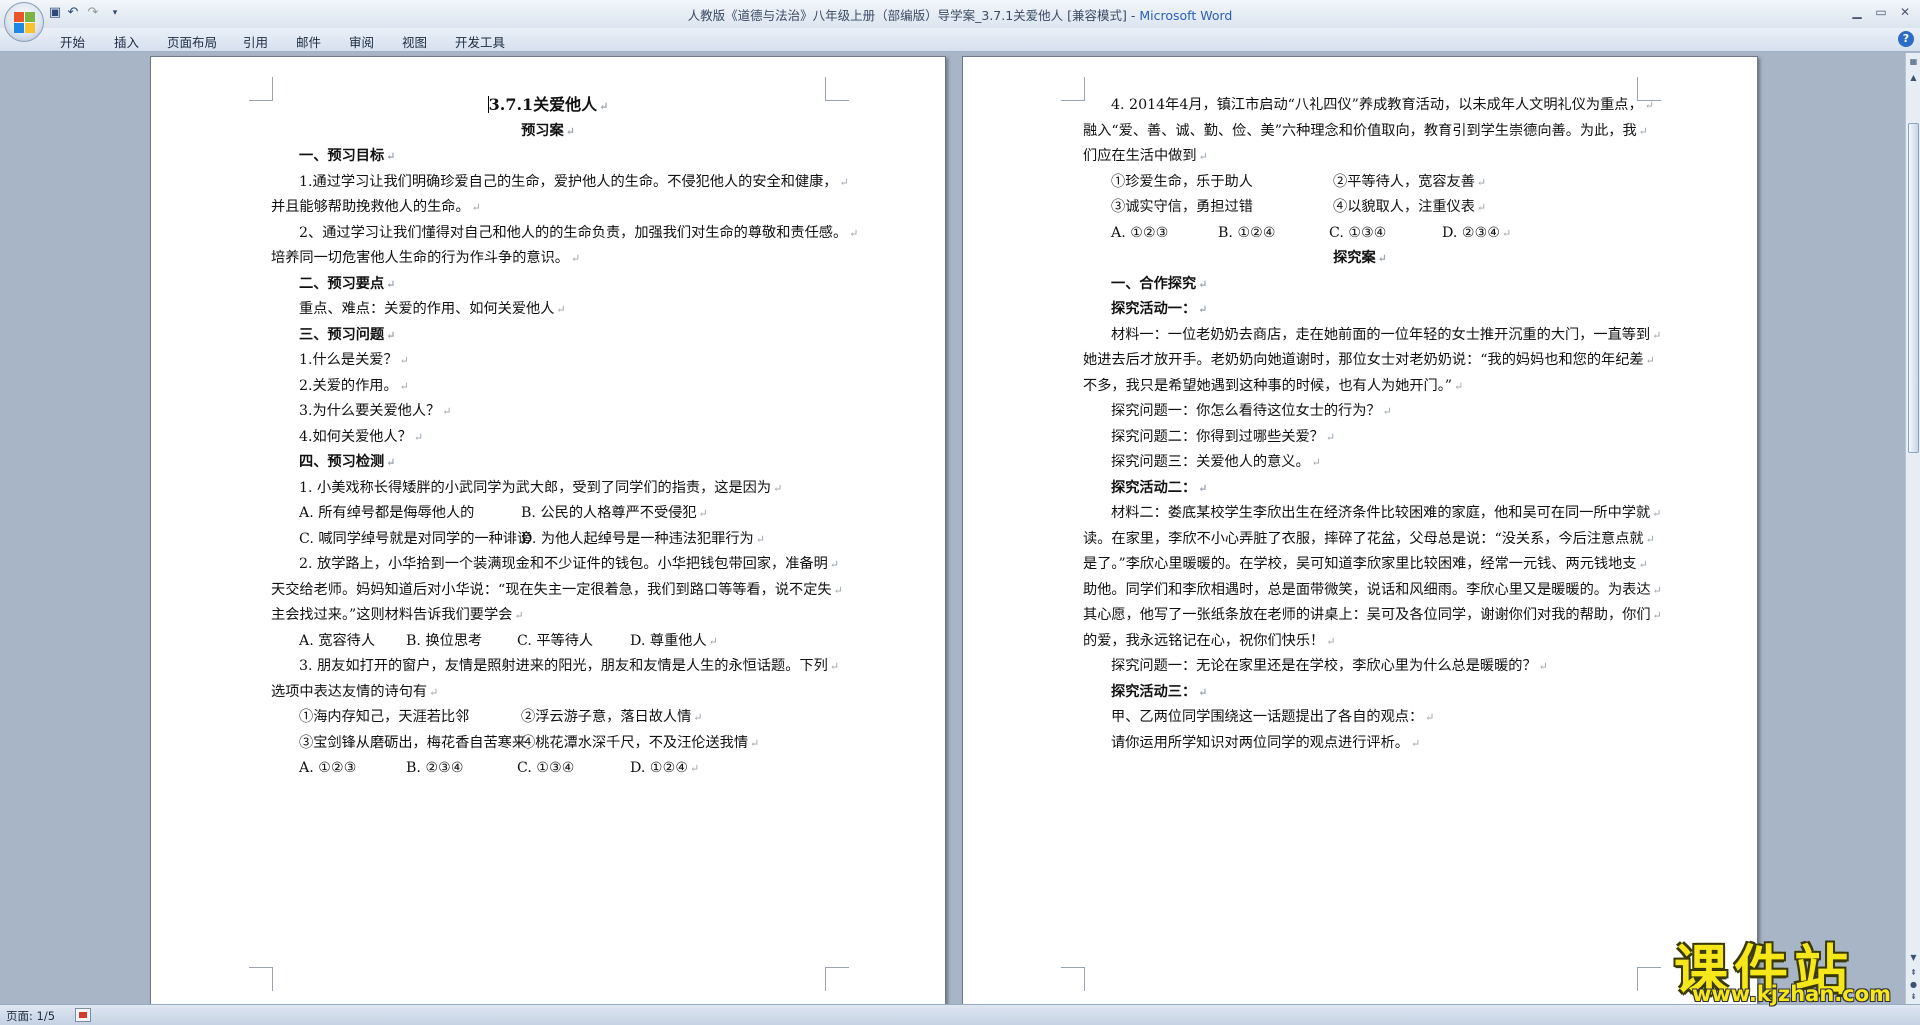  Describe the element at coordinates (1159, 488) in the screenshot. I see `section-heading: 探究活动二： ↵` at that location.